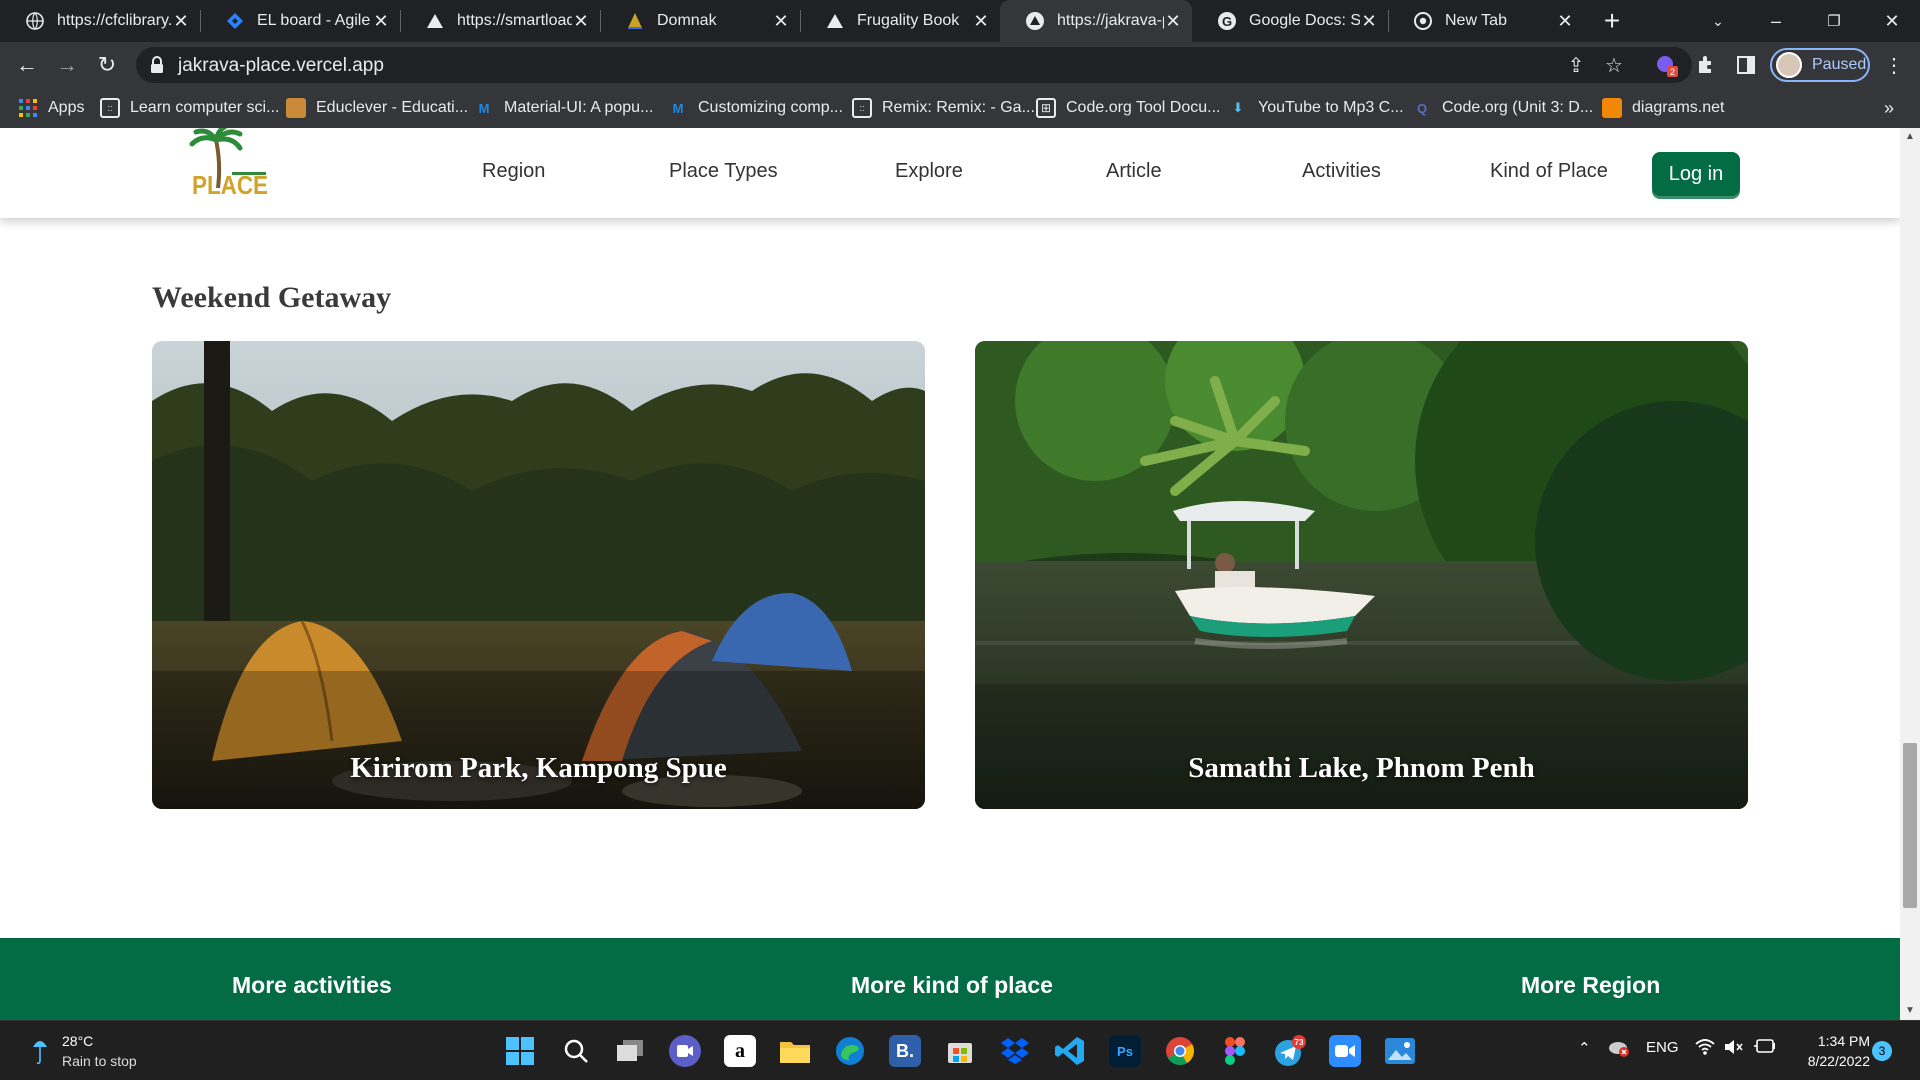 The image size is (1920, 1080). What do you see at coordinates (1894, 65) in the screenshot?
I see `menu-kebab-icon: ⋮` at bounding box center [1894, 65].